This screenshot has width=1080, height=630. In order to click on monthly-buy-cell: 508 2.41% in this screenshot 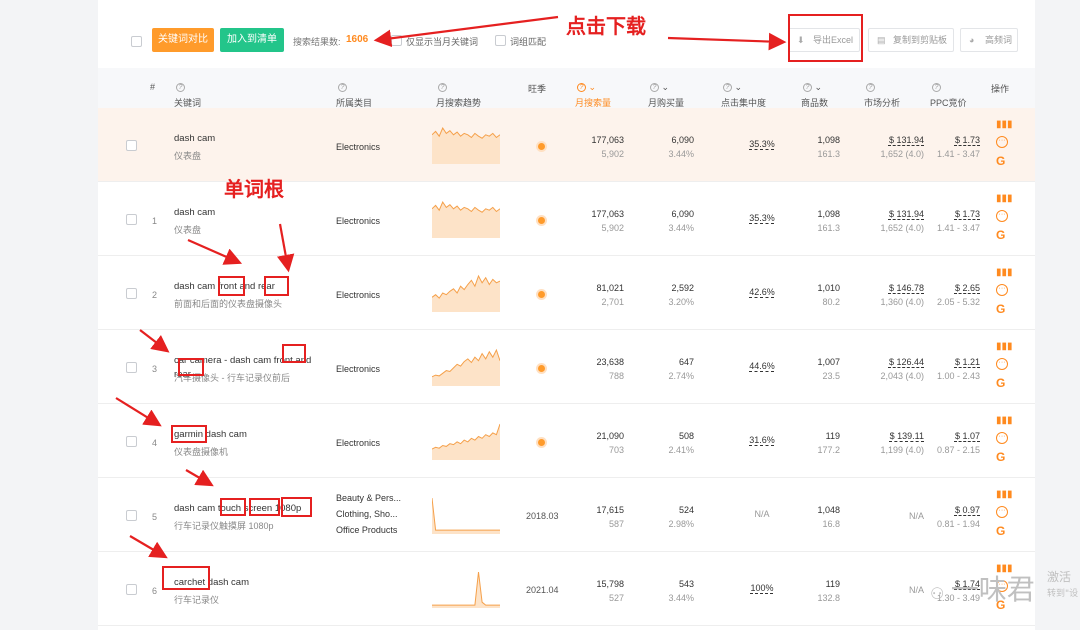, I will do `click(681, 443)`.